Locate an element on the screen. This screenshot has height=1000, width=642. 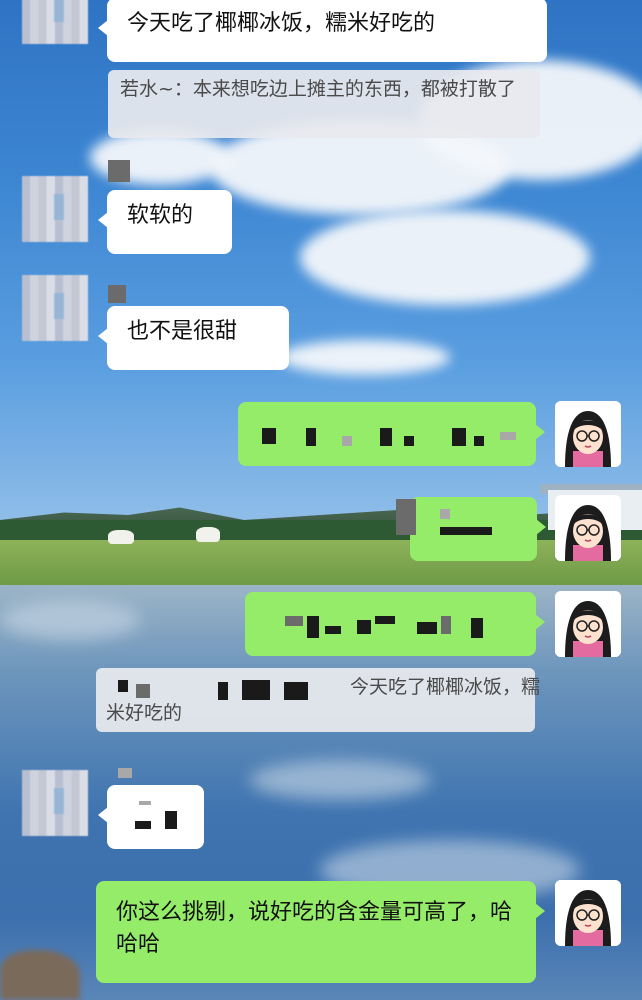
message-bubble-incoming: 也不是很甜 is located at coordinates (193, 338).